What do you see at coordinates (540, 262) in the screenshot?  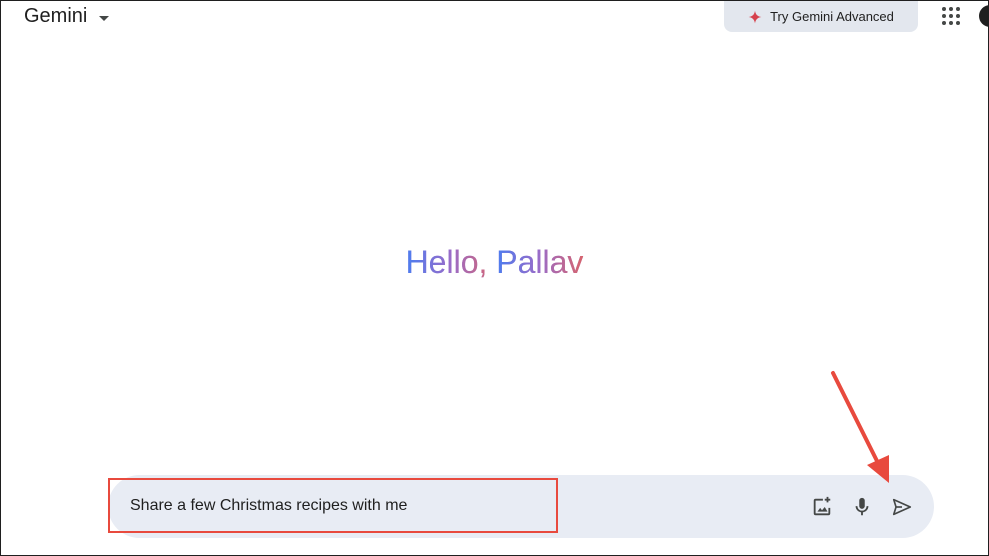 I see `greeting-name: Pallav` at bounding box center [540, 262].